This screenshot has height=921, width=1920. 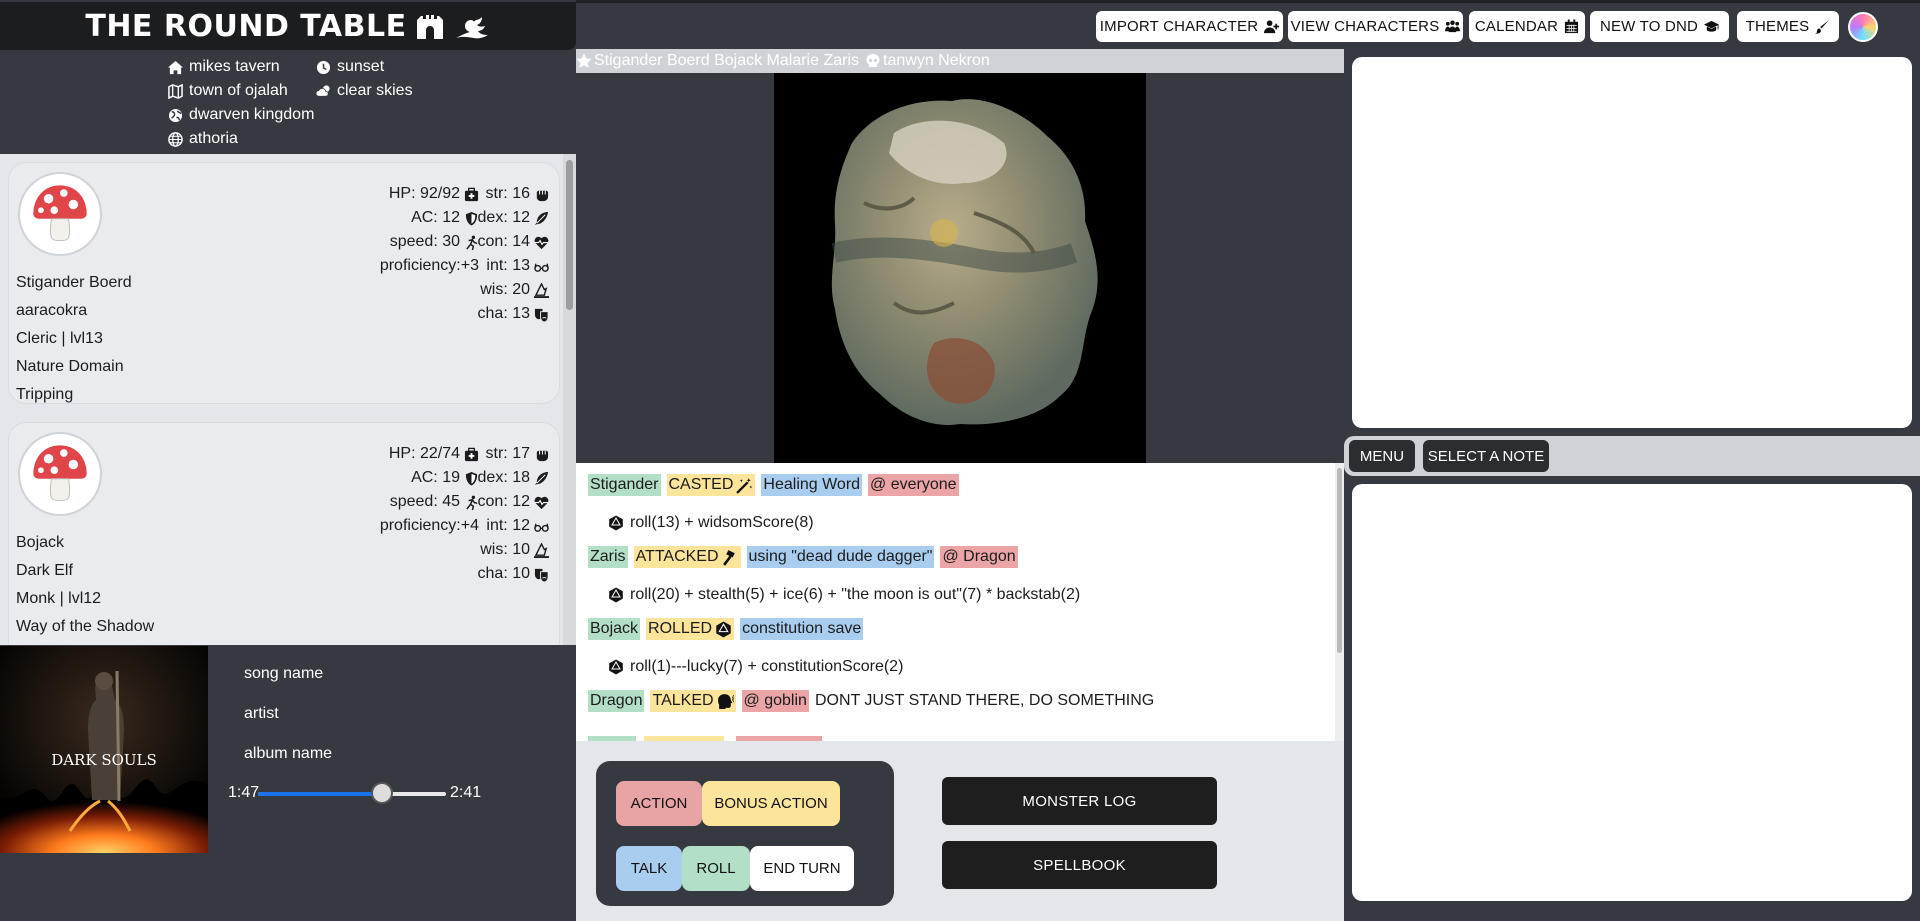 I want to click on action-button: ACTION, so click(x=659, y=803).